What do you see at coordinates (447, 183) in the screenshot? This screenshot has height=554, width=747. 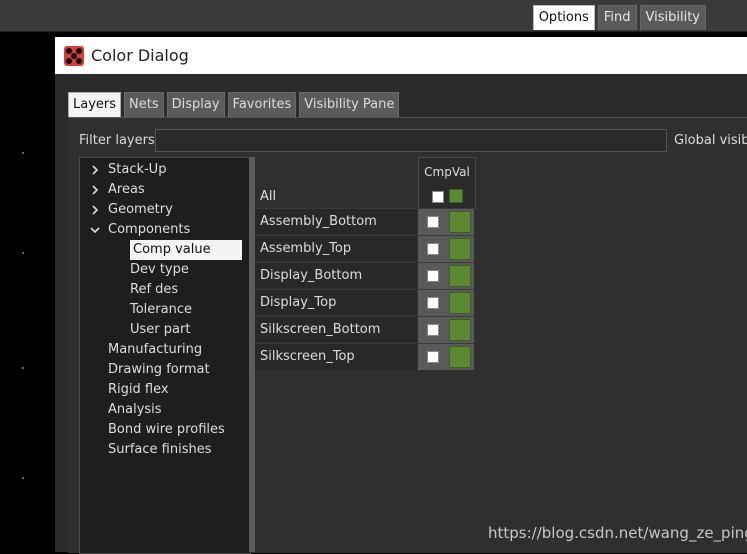 I see `column-header: CmpVal` at bounding box center [447, 183].